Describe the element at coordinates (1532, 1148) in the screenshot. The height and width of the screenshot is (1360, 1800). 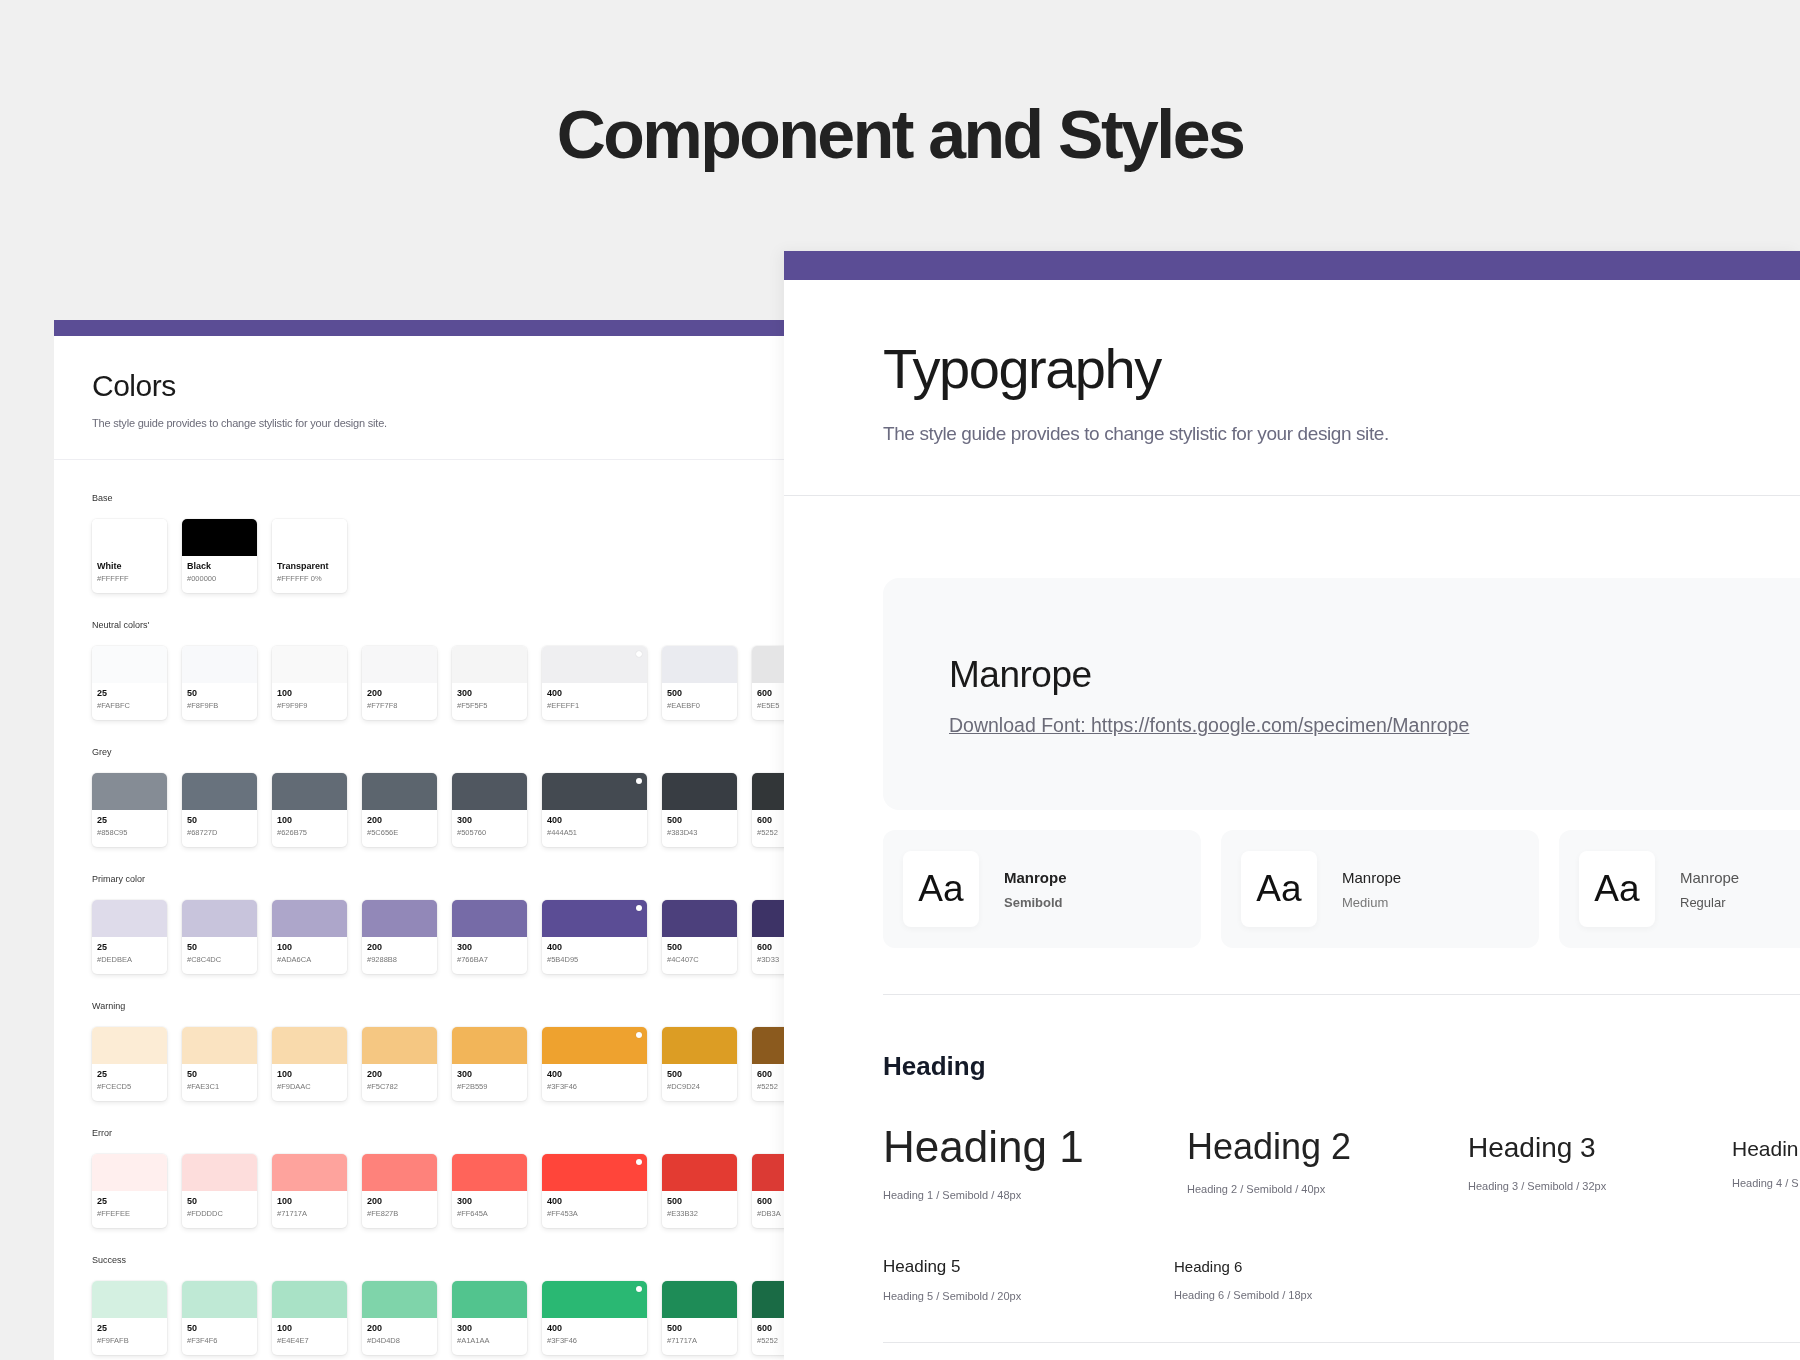
I see `heading-sample: Heading 3` at that location.